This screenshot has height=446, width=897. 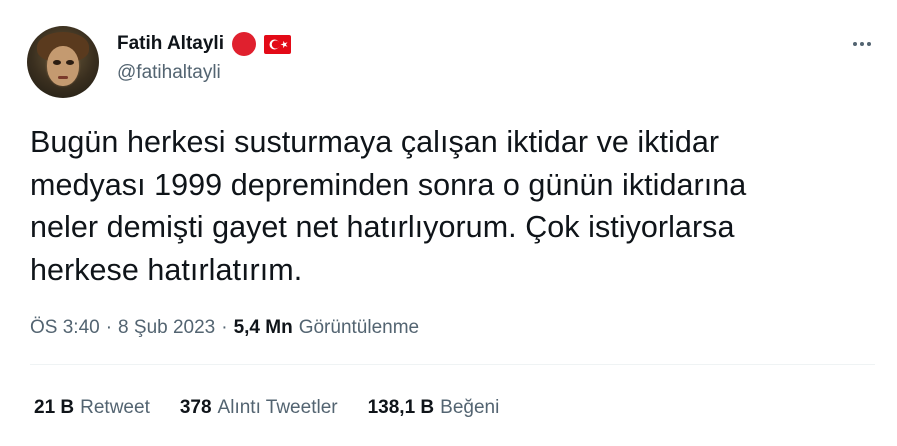 I want to click on avatar-mouth, so click(x=63, y=77).